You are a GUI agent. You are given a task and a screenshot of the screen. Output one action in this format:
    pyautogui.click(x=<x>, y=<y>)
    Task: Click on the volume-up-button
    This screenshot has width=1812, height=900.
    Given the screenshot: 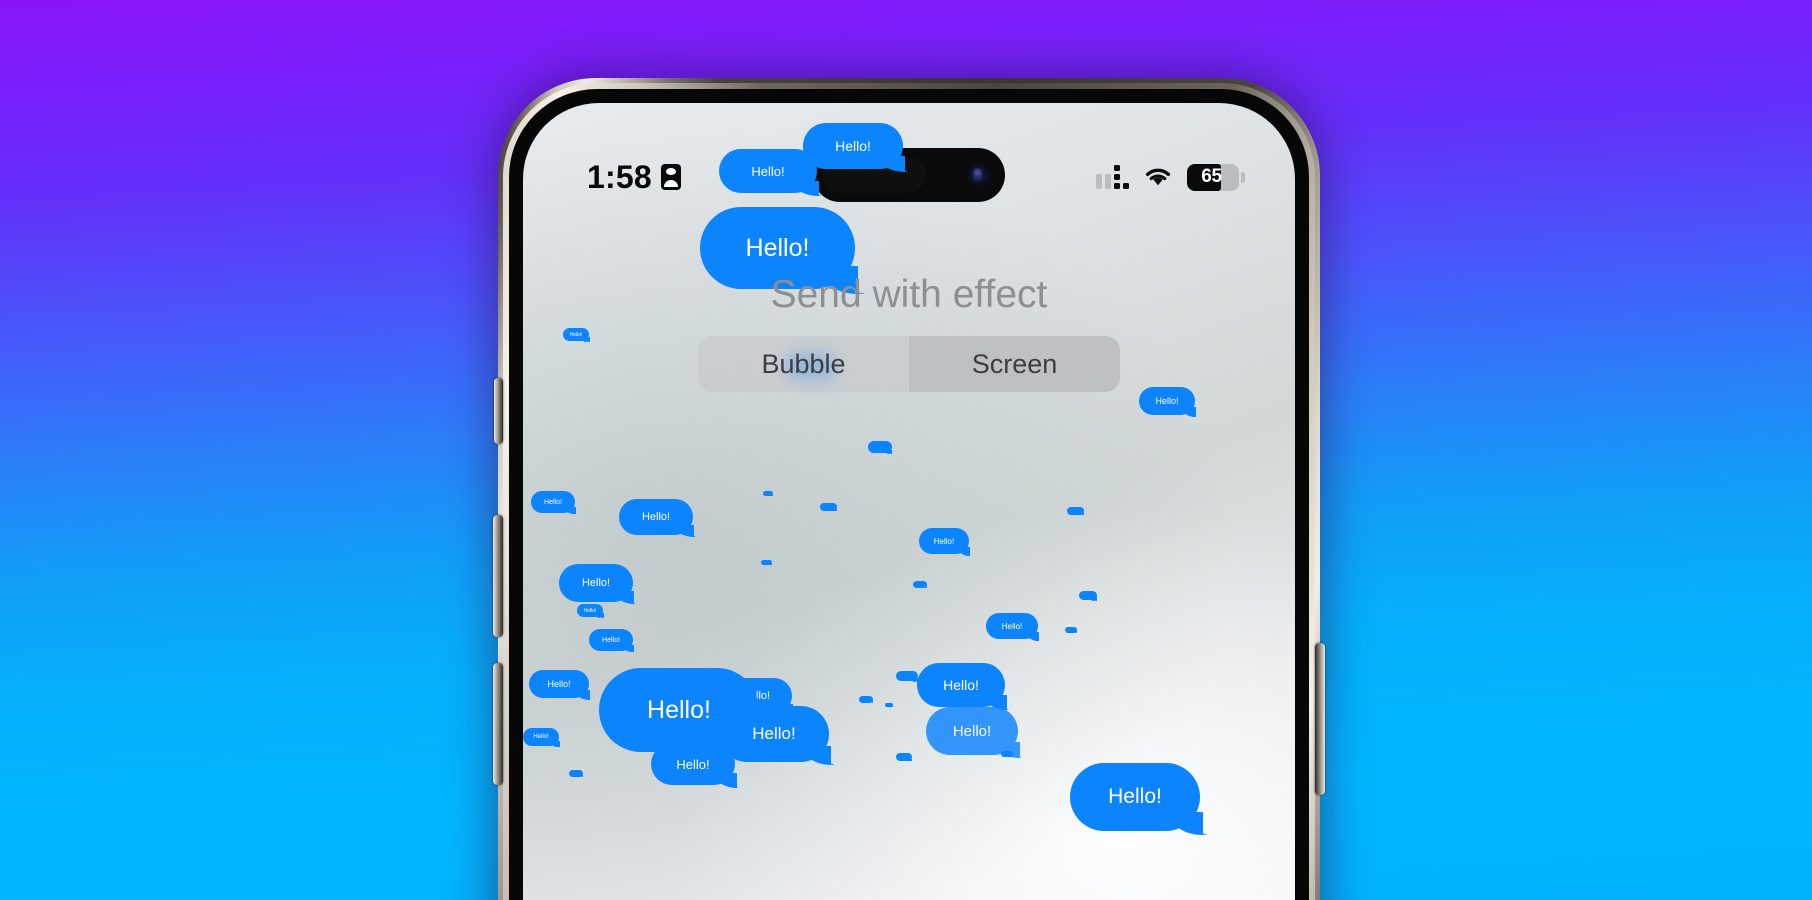 What is the action you would take?
    pyautogui.click(x=498, y=576)
    